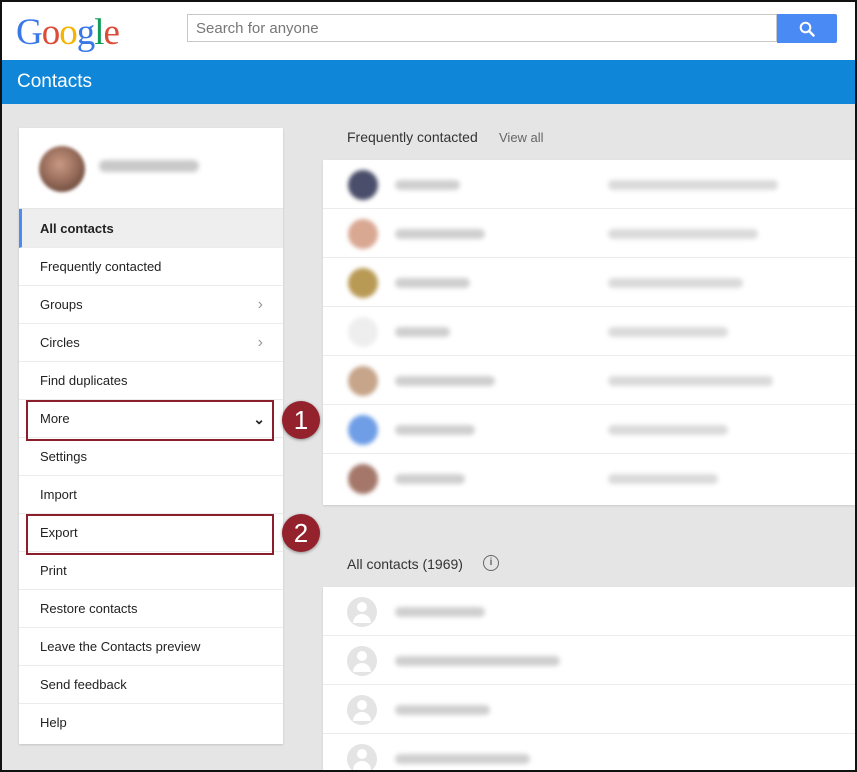 Image resolution: width=857 pixels, height=772 pixels. Describe the element at coordinates (412, 137) in the screenshot. I see `frequent-section-title: Frequently contacted` at that location.